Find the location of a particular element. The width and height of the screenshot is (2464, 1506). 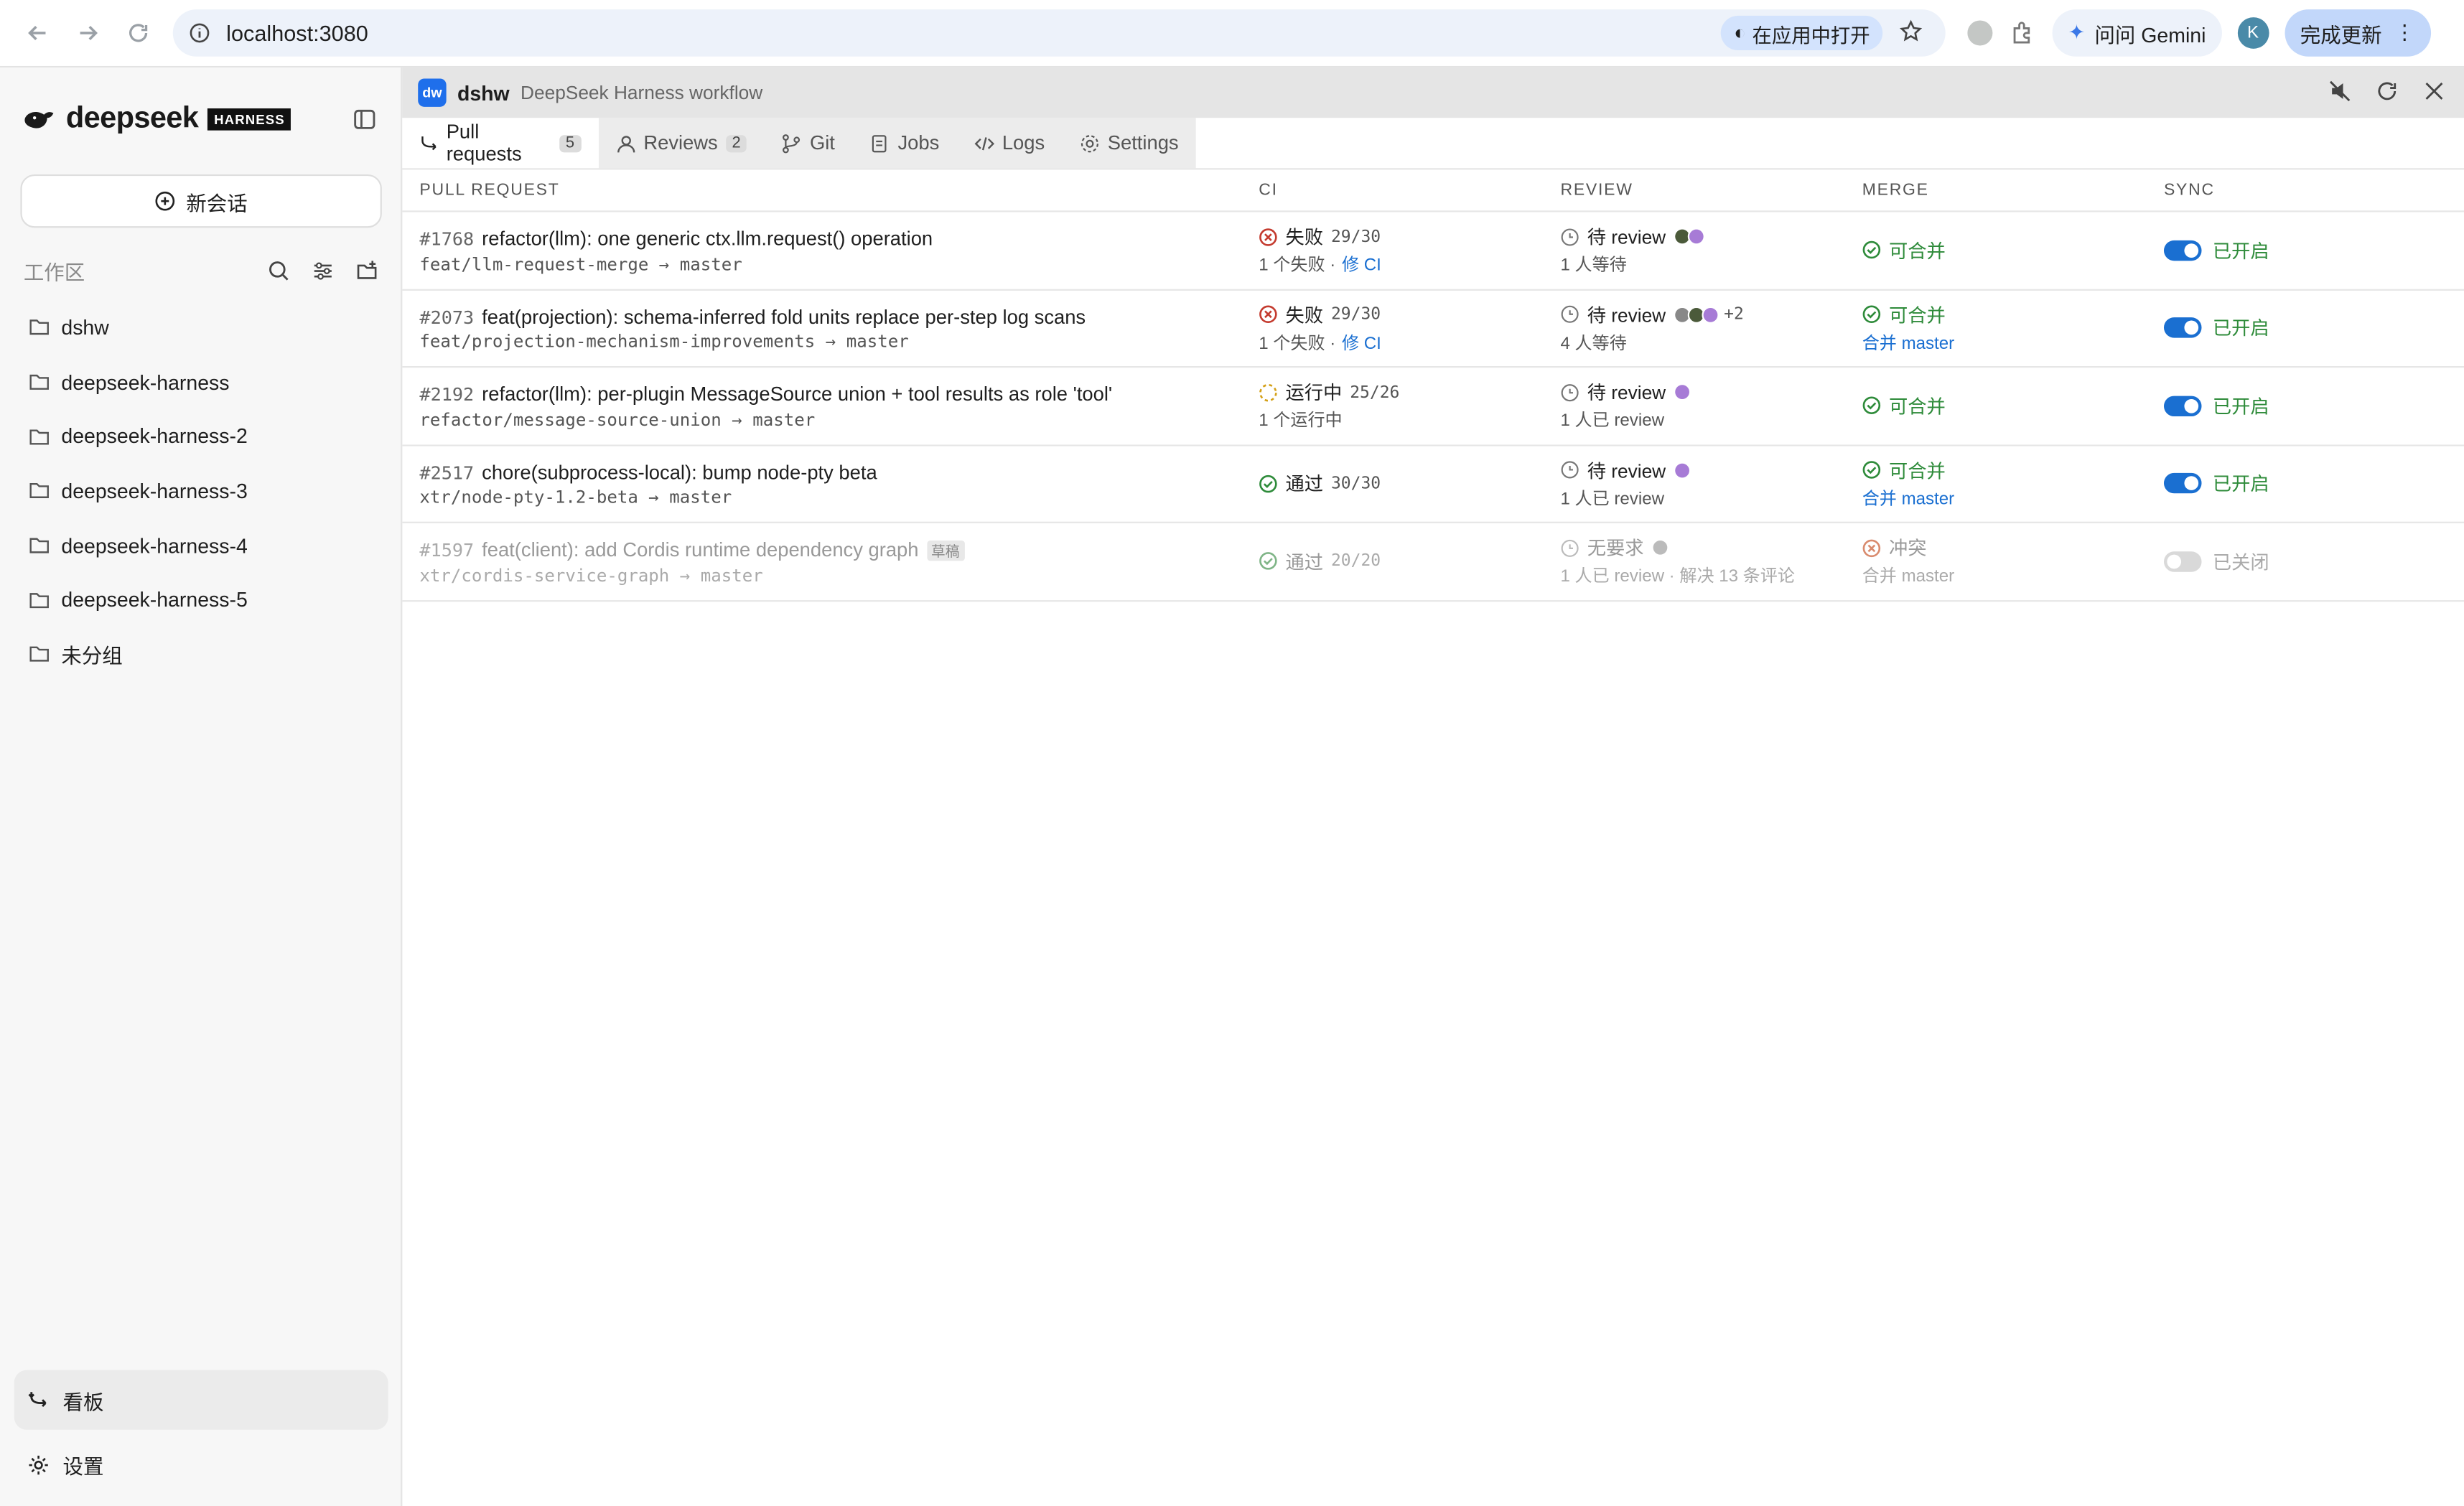

pr-number: #2073 is located at coordinates (447, 317).